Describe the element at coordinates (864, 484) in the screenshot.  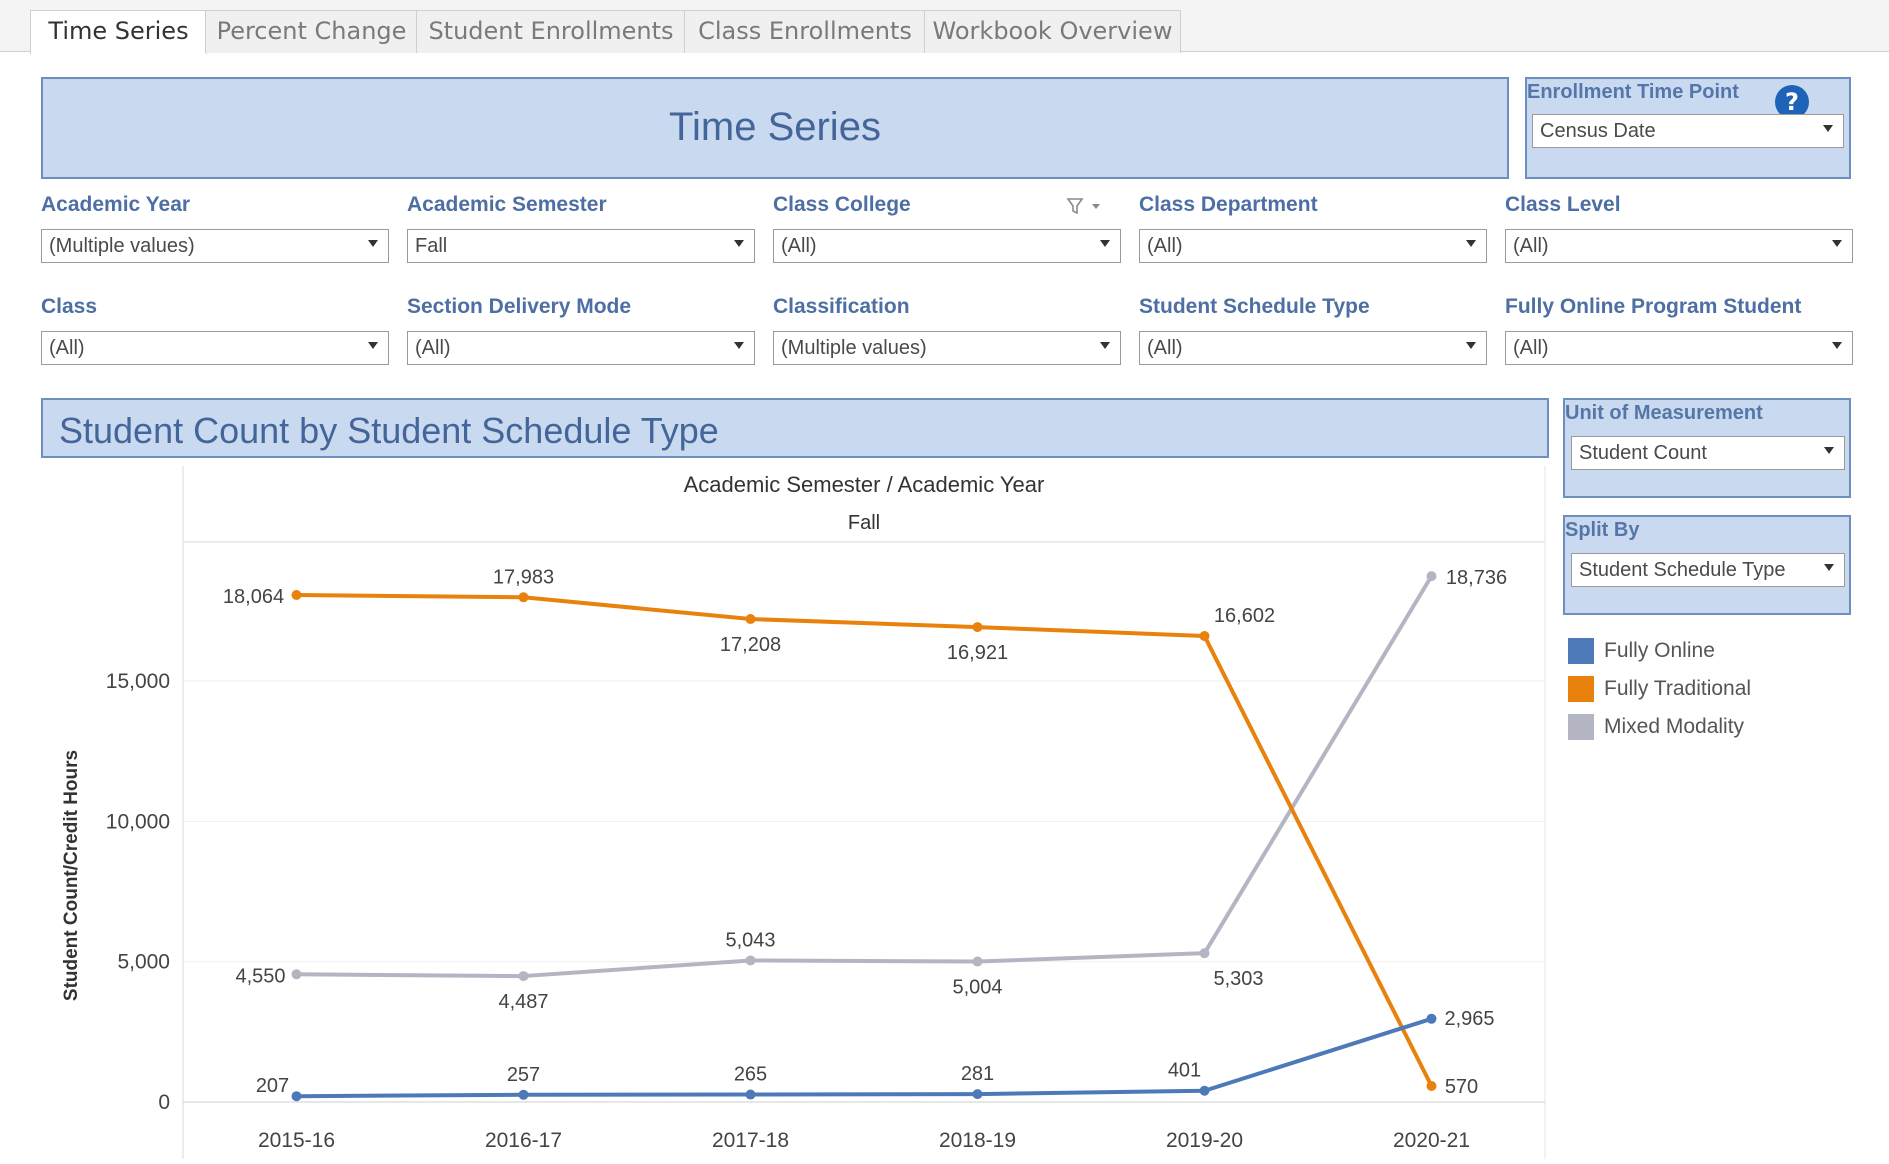
I see `chart-header-label: Academic Semester / Academic Year` at that location.